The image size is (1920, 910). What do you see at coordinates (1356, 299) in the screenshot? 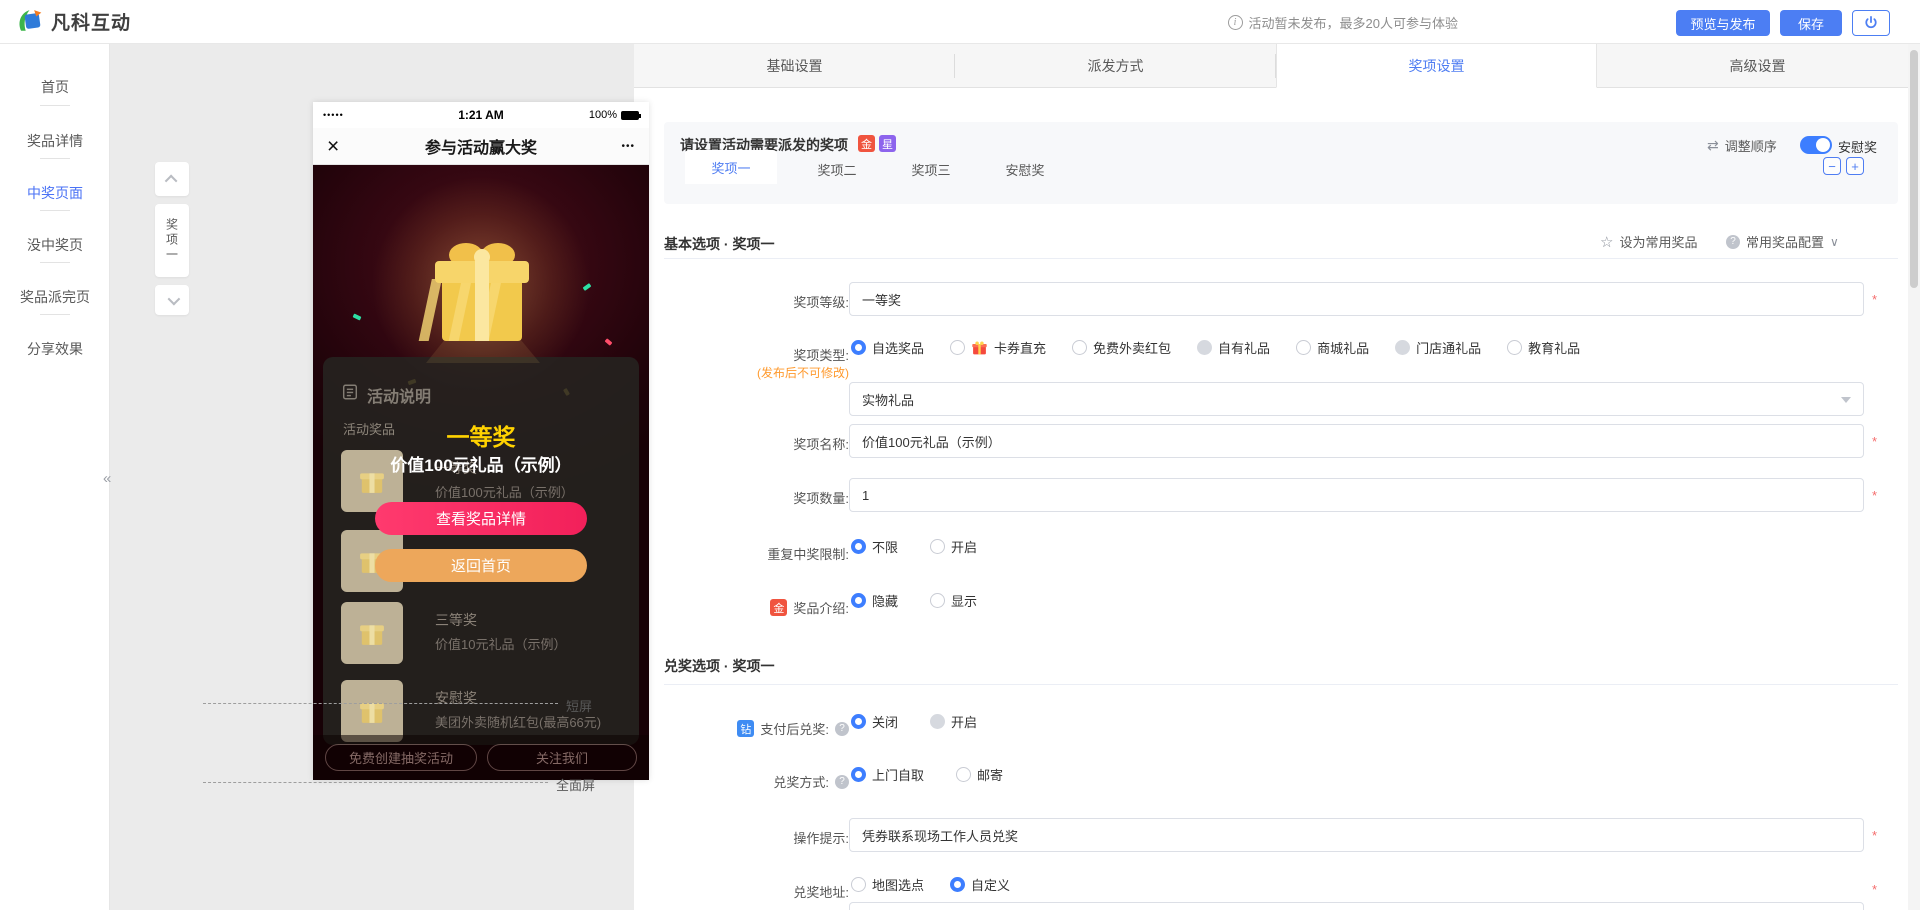
I see `prize-level-input: 一等奖` at bounding box center [1356, 299].